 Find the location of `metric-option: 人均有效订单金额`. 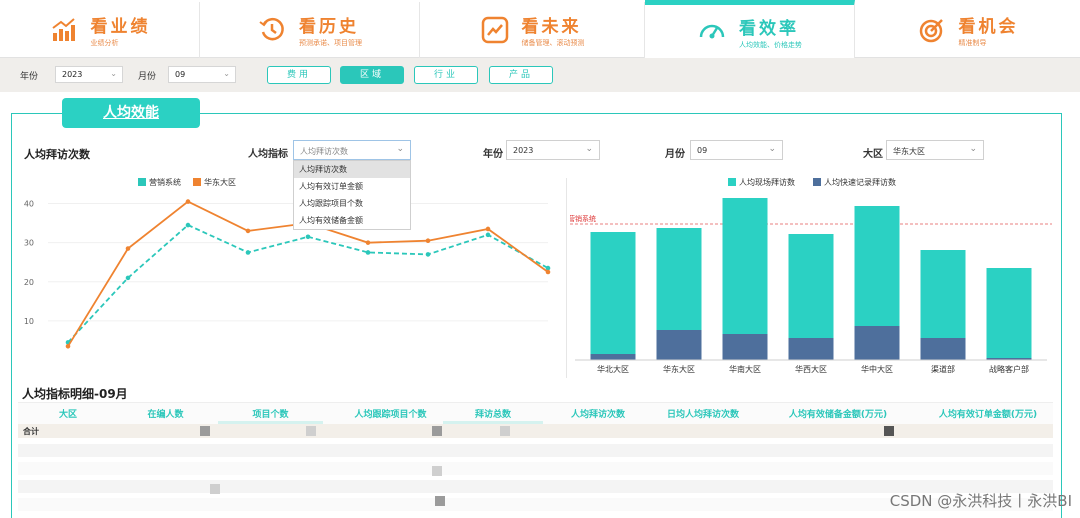

metric-option: 人均有效订单金额 is located at coordinates (352, 186).